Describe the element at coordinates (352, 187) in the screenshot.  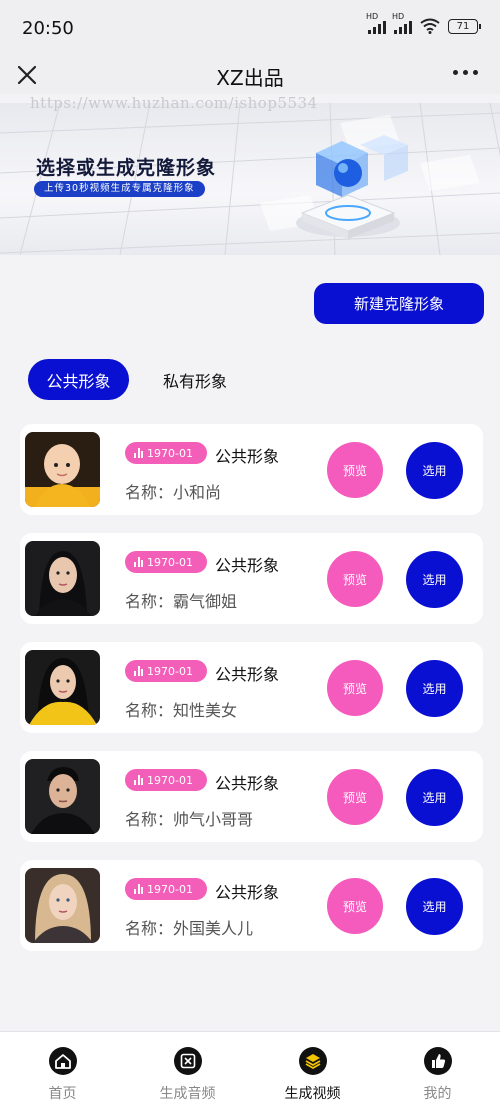
I see `cube-pedestal-illustration` at that location.